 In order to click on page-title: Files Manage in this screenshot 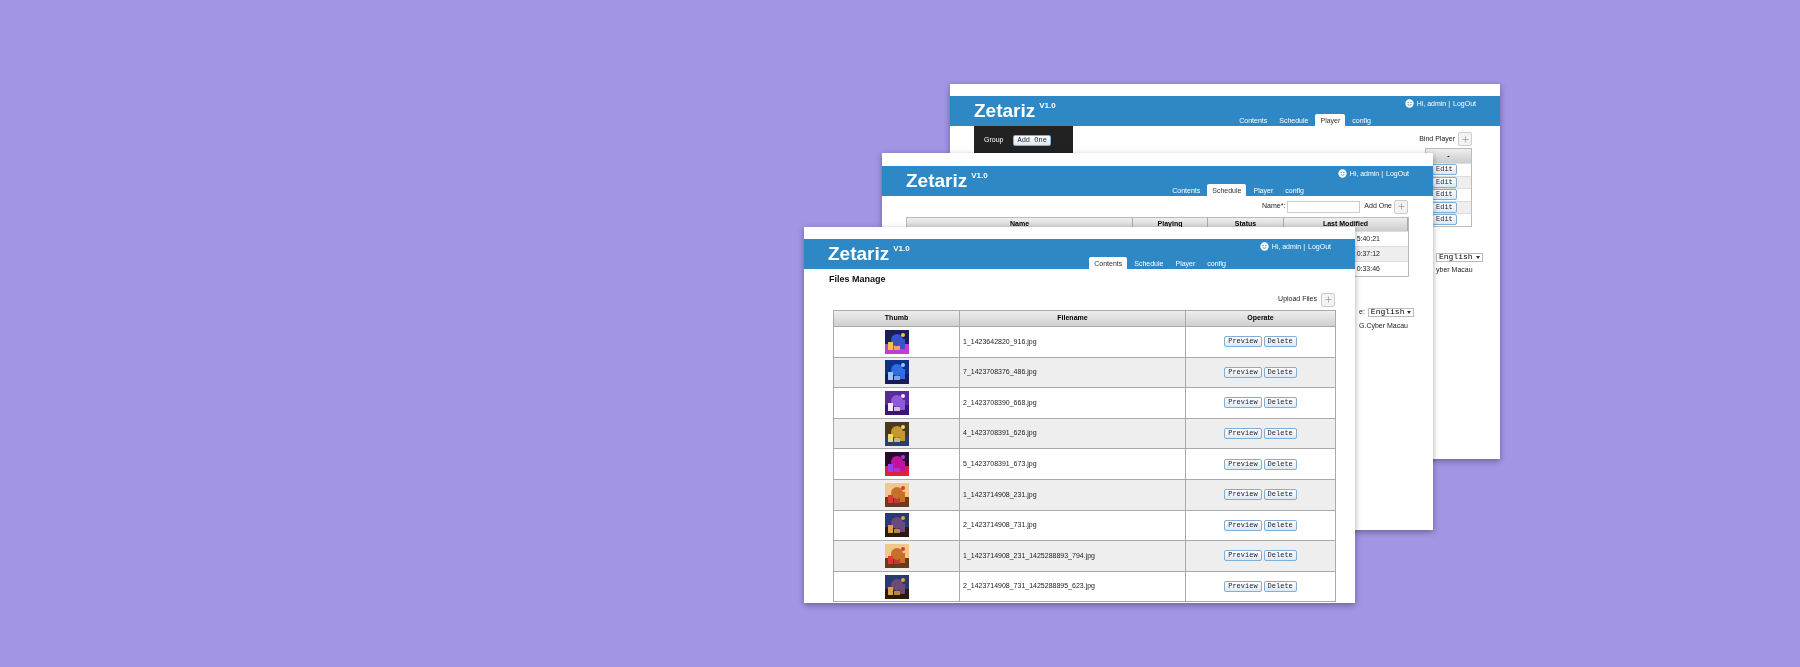, I will do `click(857, 279)`.